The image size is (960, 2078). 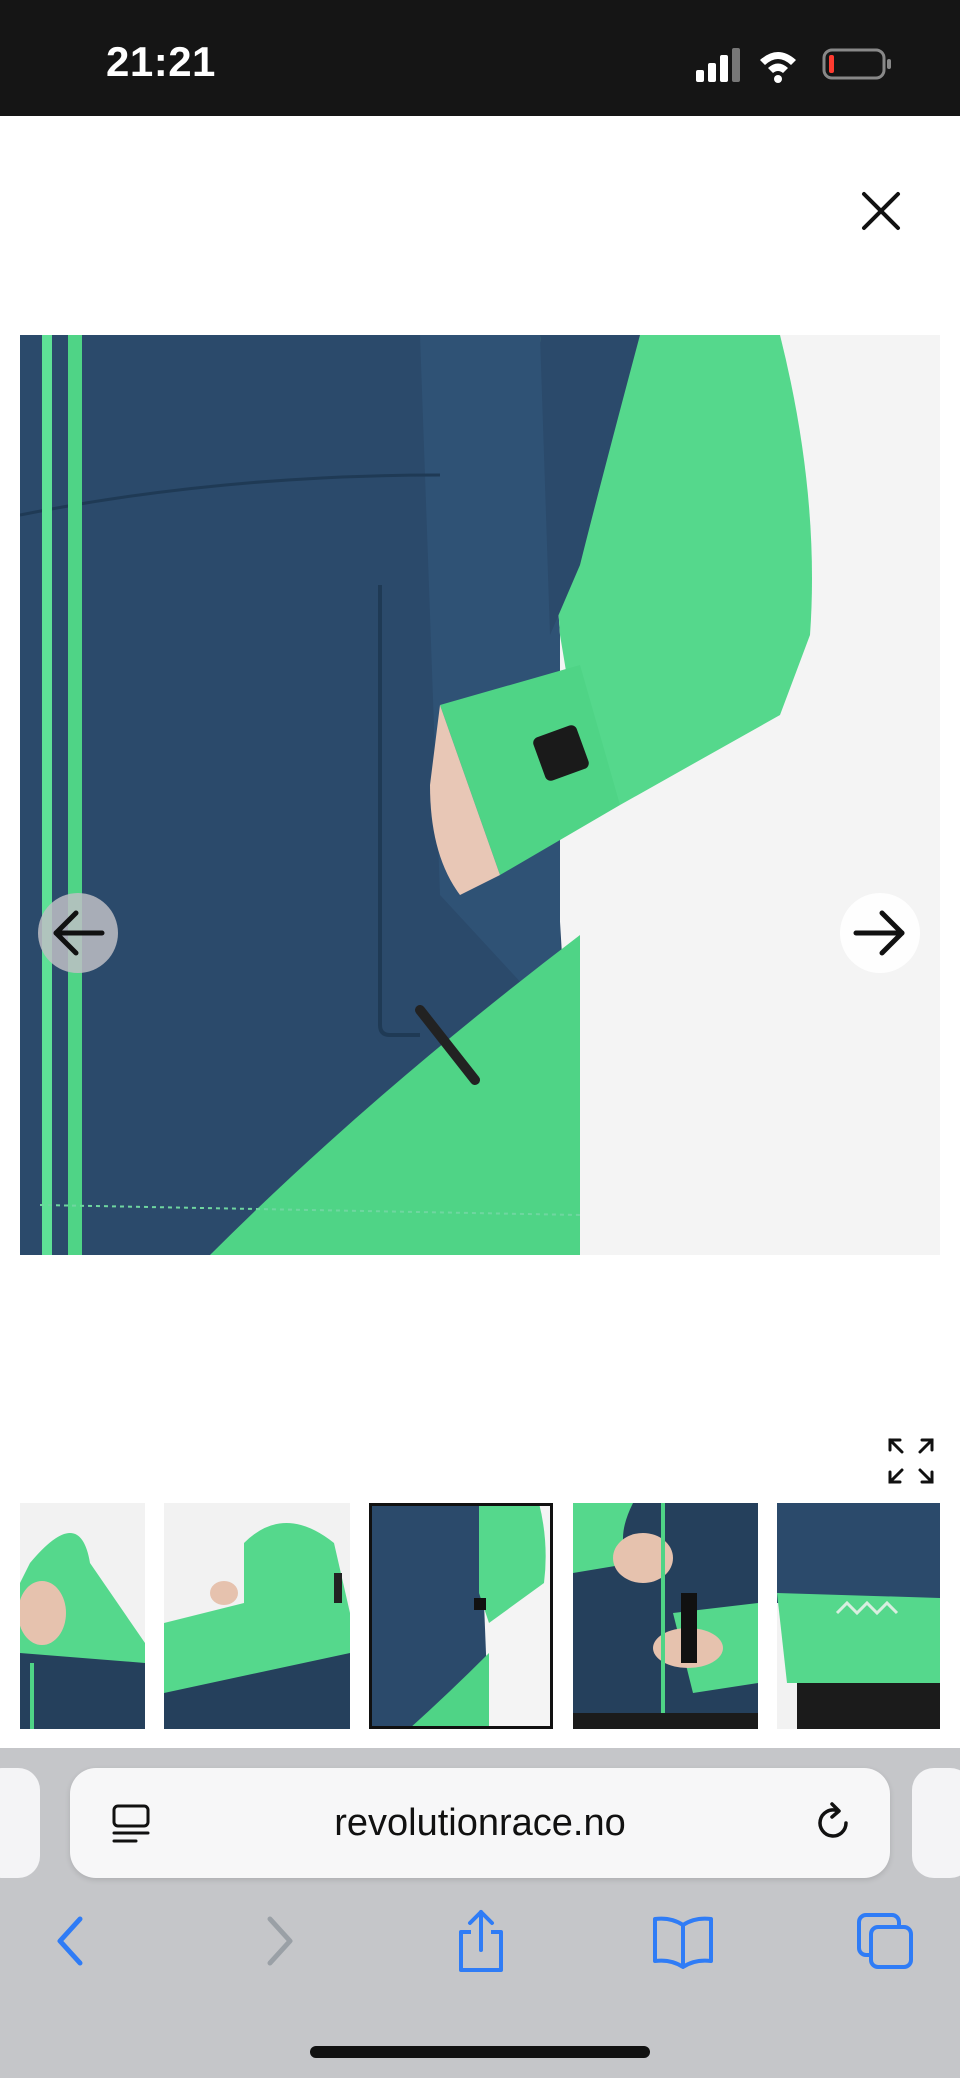 I want to click on expand-icon, so click(x=911, y=1461).